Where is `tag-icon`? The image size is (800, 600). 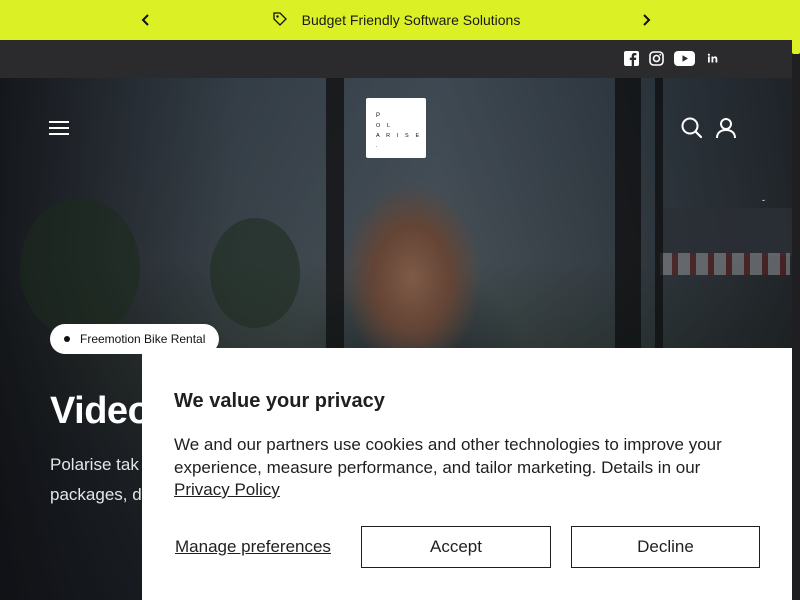
tag-icon is located at coordinates (280, 20).